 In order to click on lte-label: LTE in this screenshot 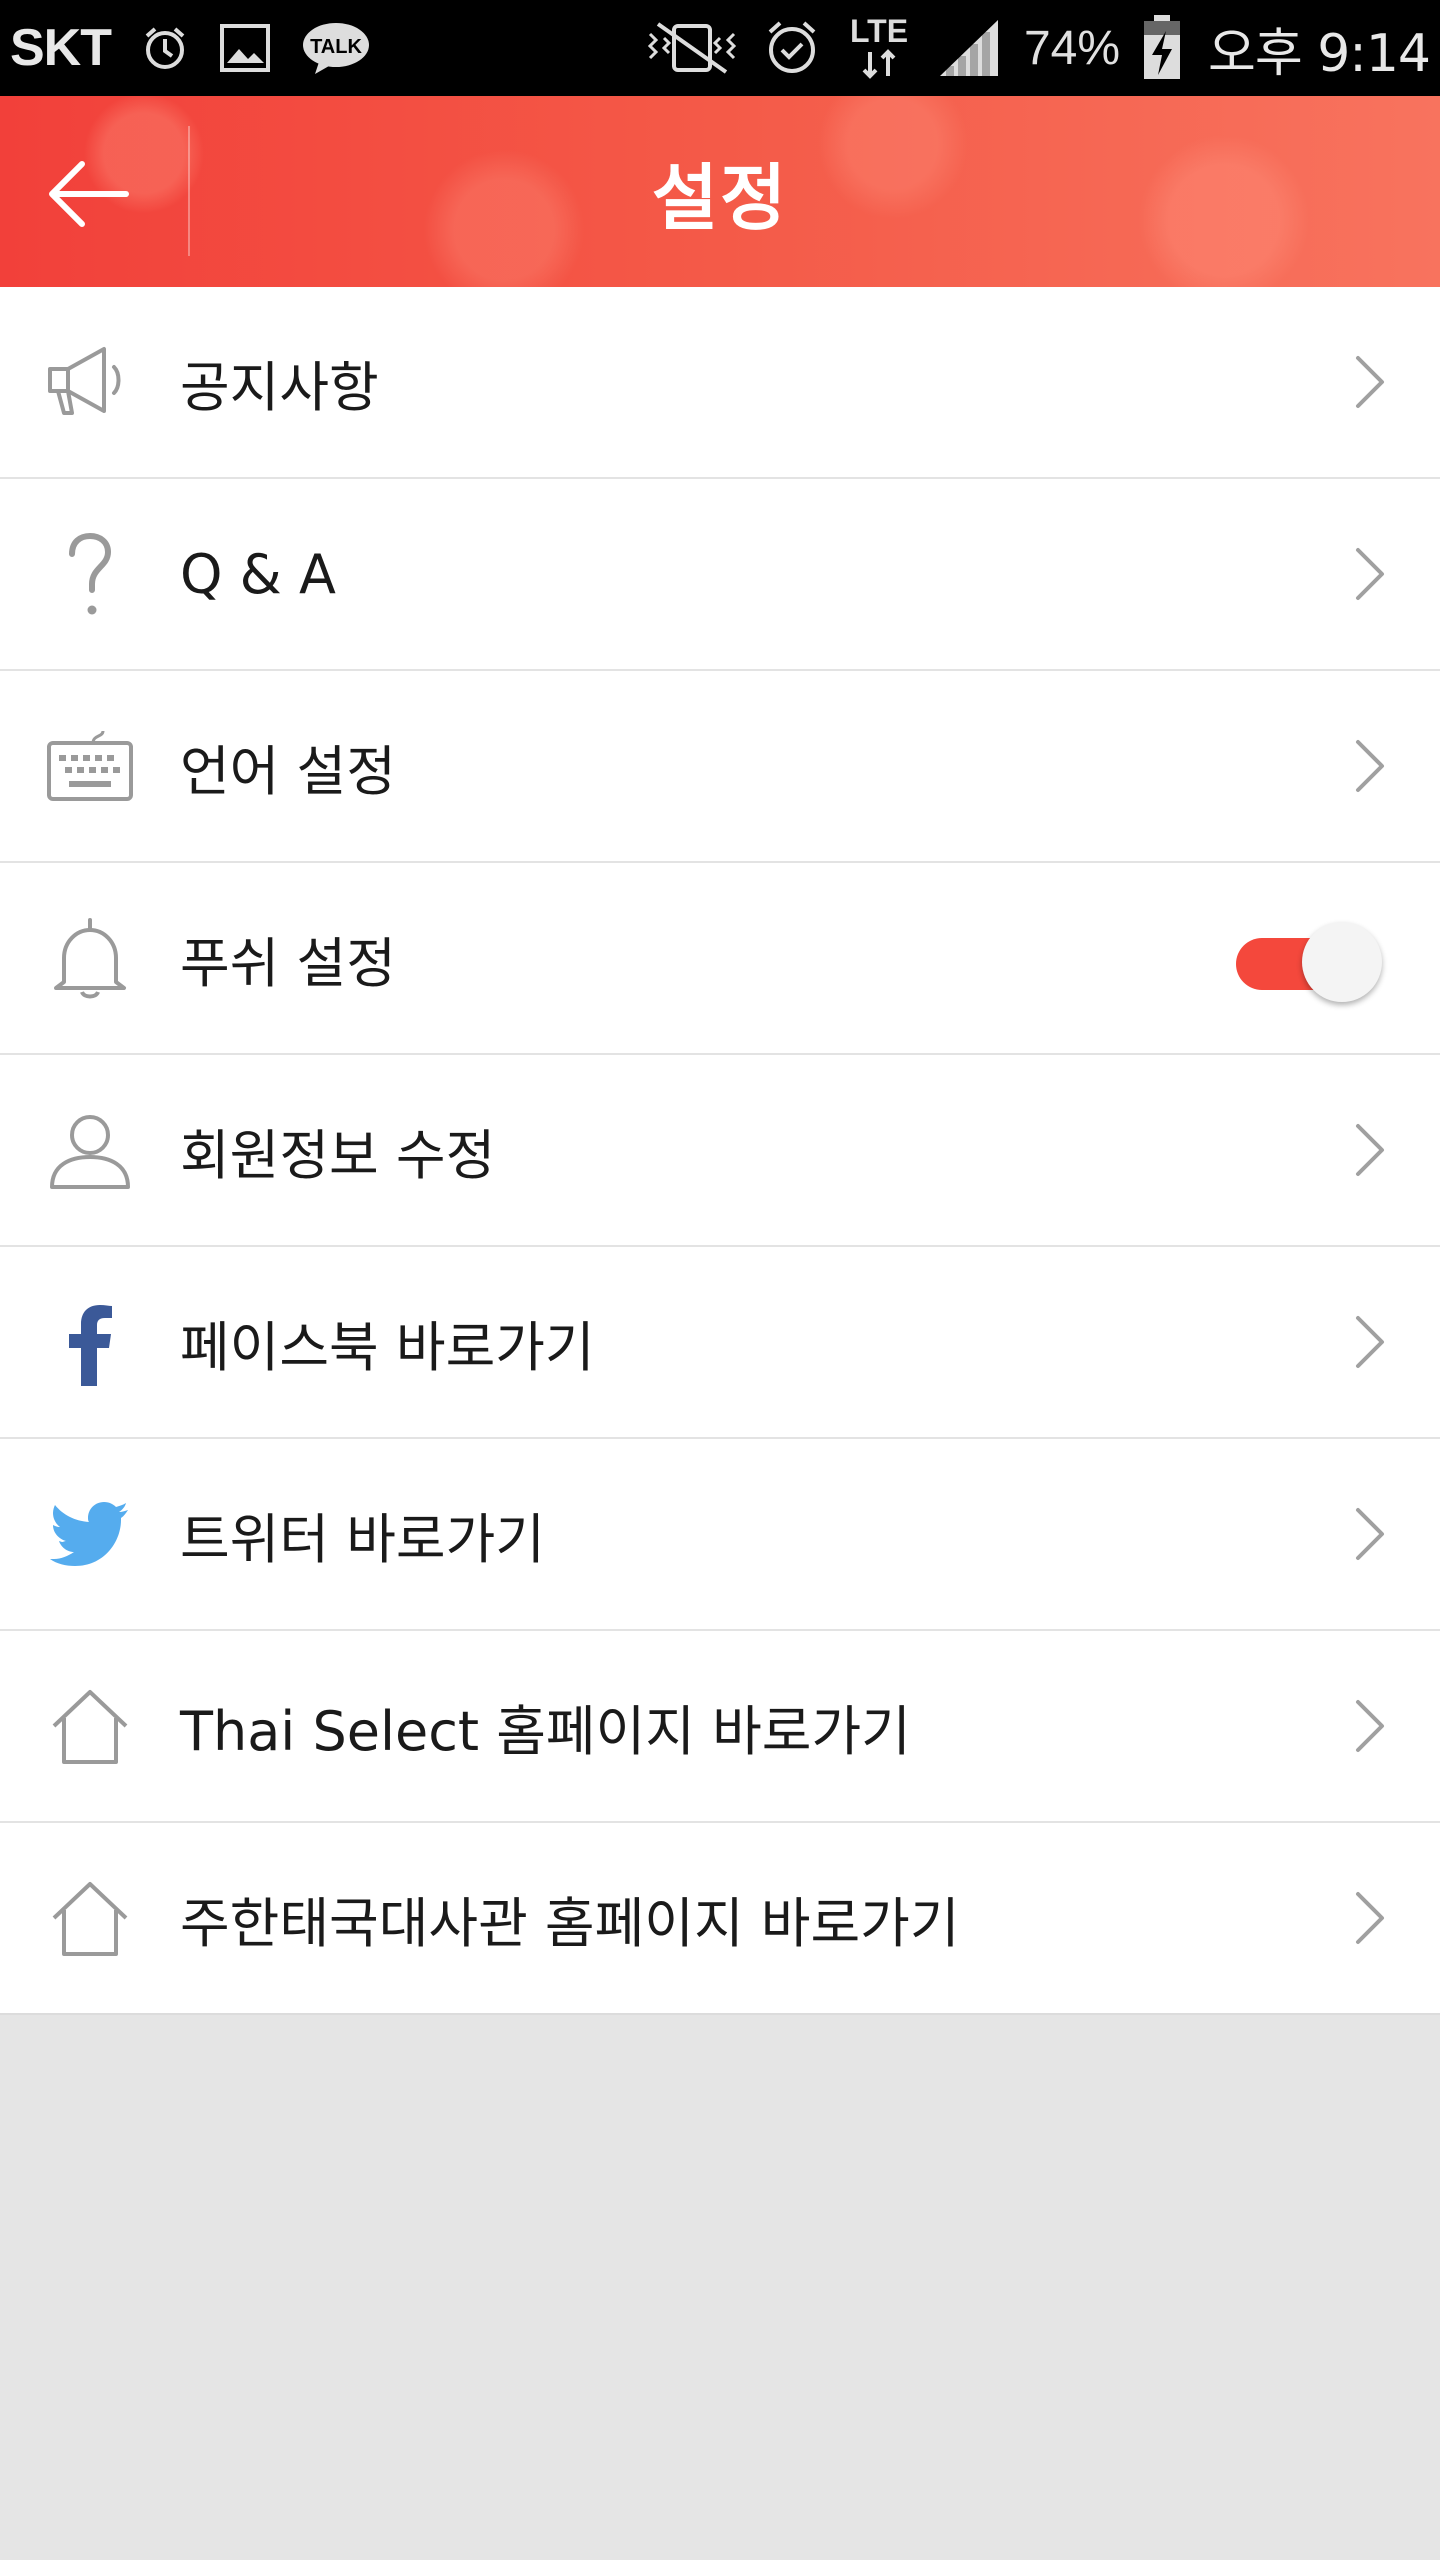, I will do `click(879, 31)`.